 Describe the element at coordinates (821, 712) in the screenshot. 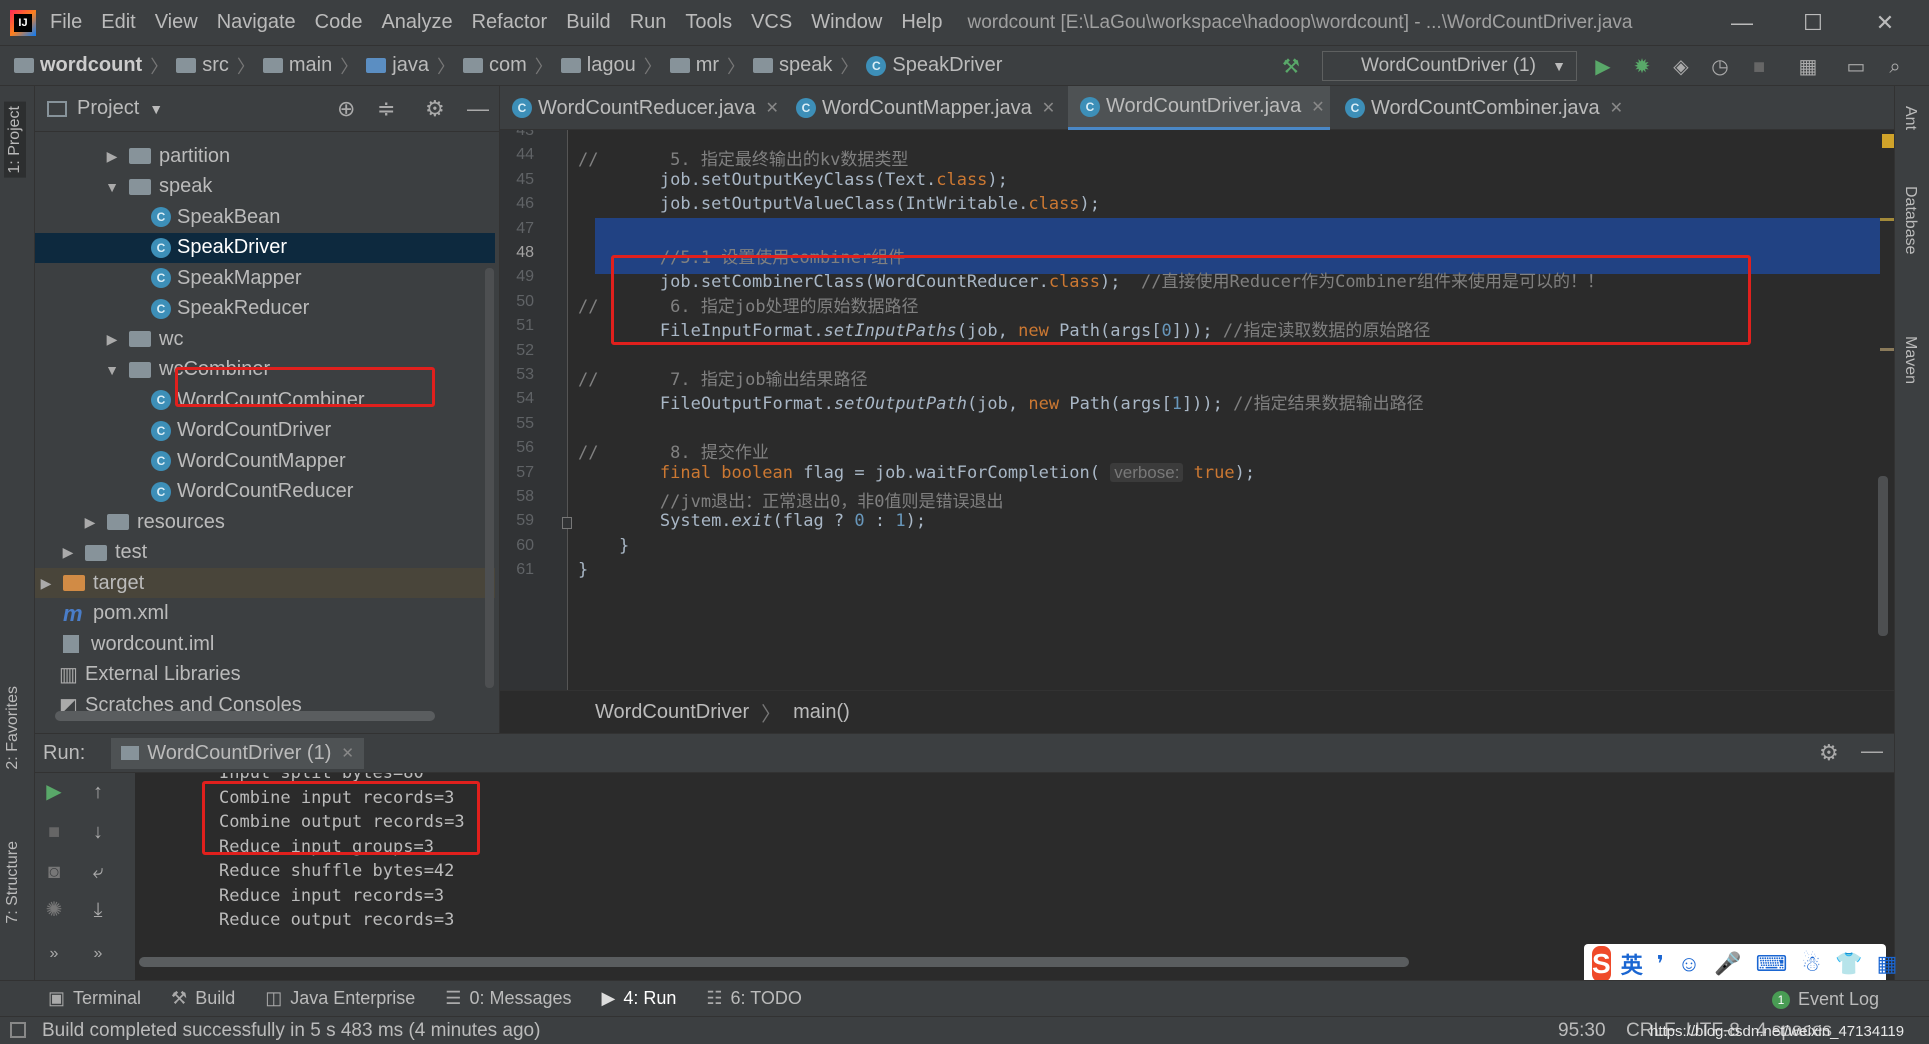

I see `crumb-method: main()` at that location.